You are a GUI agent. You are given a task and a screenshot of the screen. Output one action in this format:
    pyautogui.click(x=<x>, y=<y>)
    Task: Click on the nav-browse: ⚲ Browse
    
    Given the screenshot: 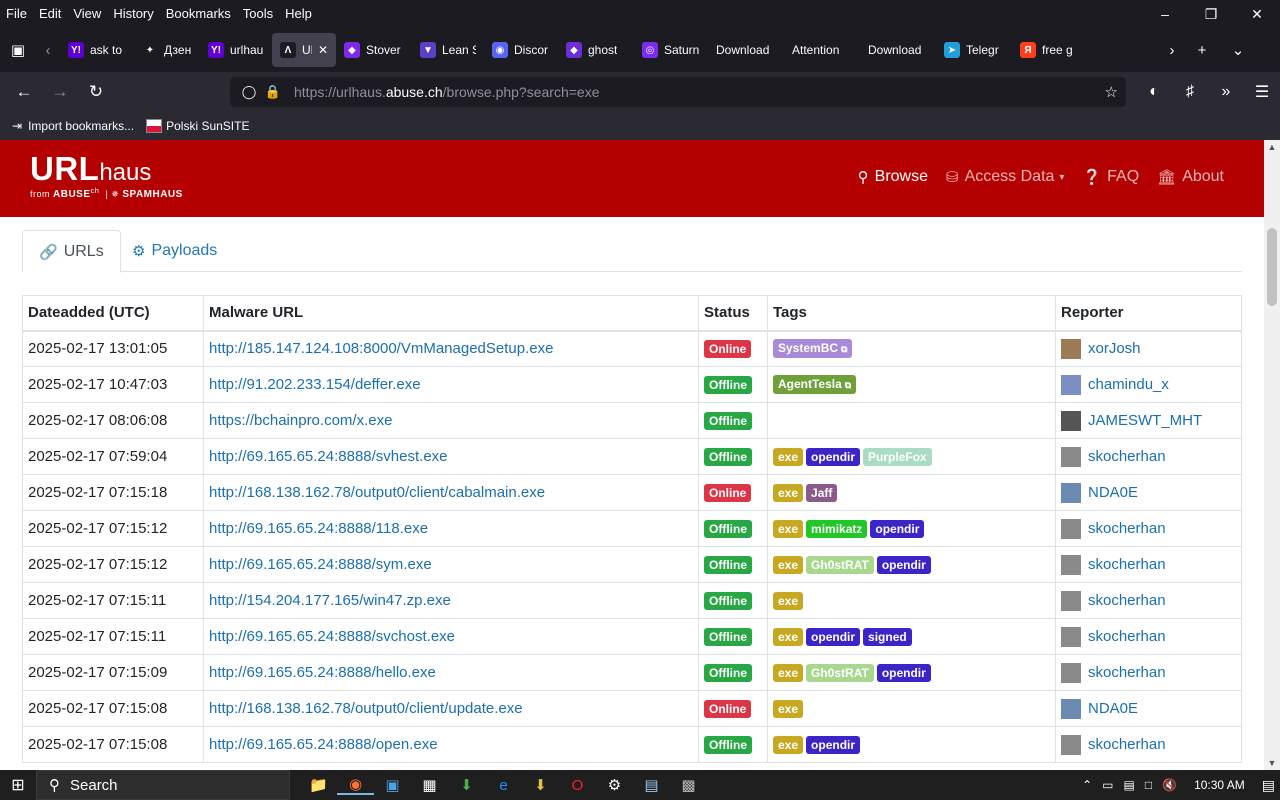 What is the action you would take?
    pyautogui.click(x=893, y=177)
    